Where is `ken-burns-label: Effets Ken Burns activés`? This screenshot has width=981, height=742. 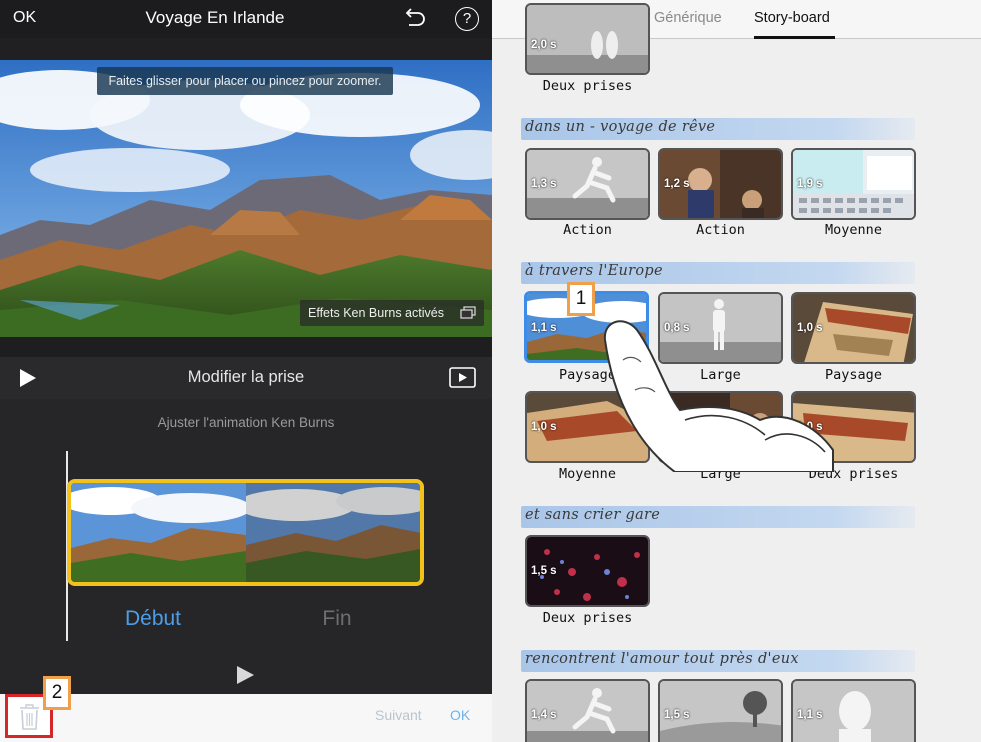 ken-burns-label: Effets Ken Burns activés is located at coordinates (376, 313).